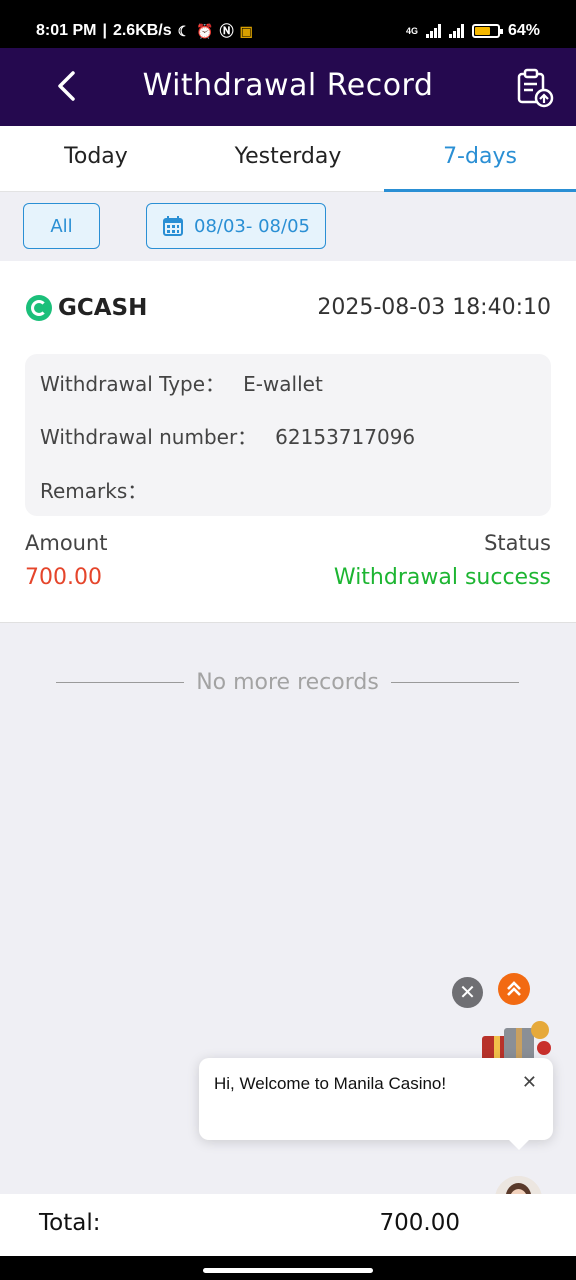 Image resolution: width=576 pixels, height=1280 pixels. Describe the element at coordinates (205, 31) in the screenshot. I see `alarm-icon: ⏰` at that location.